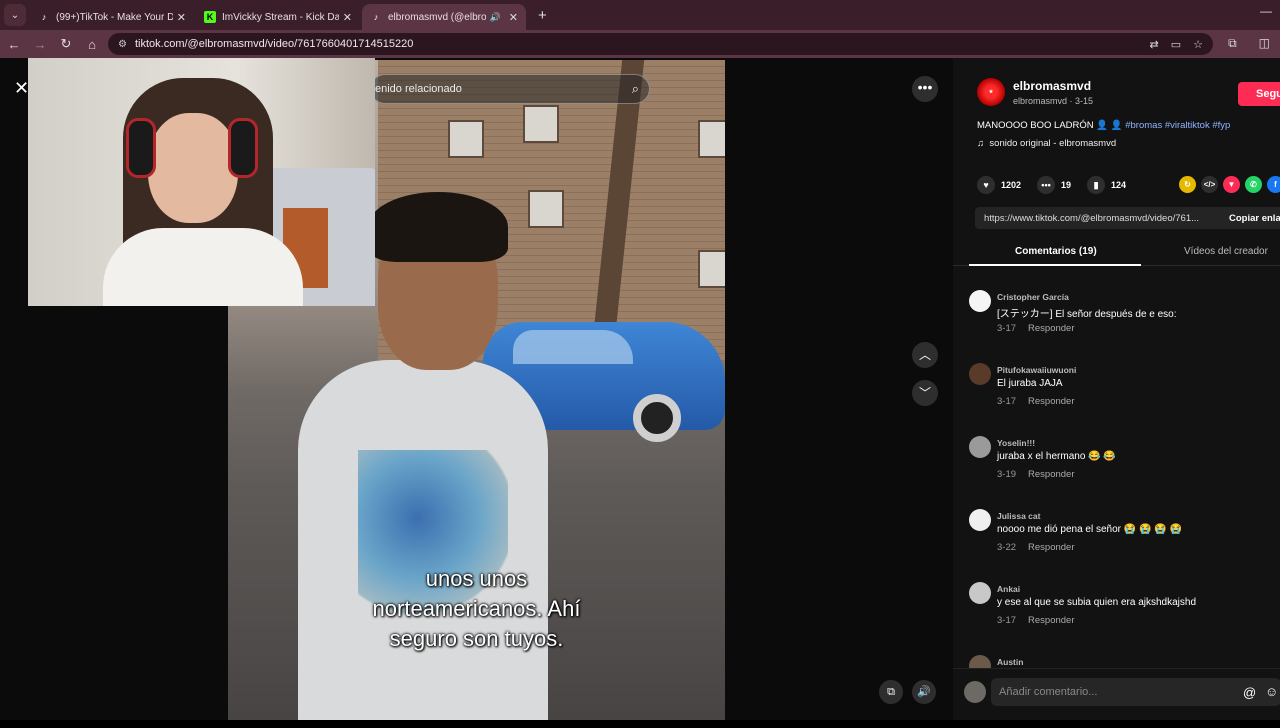  I want to click on save-button: ▮ 124, so click(1106, 185).